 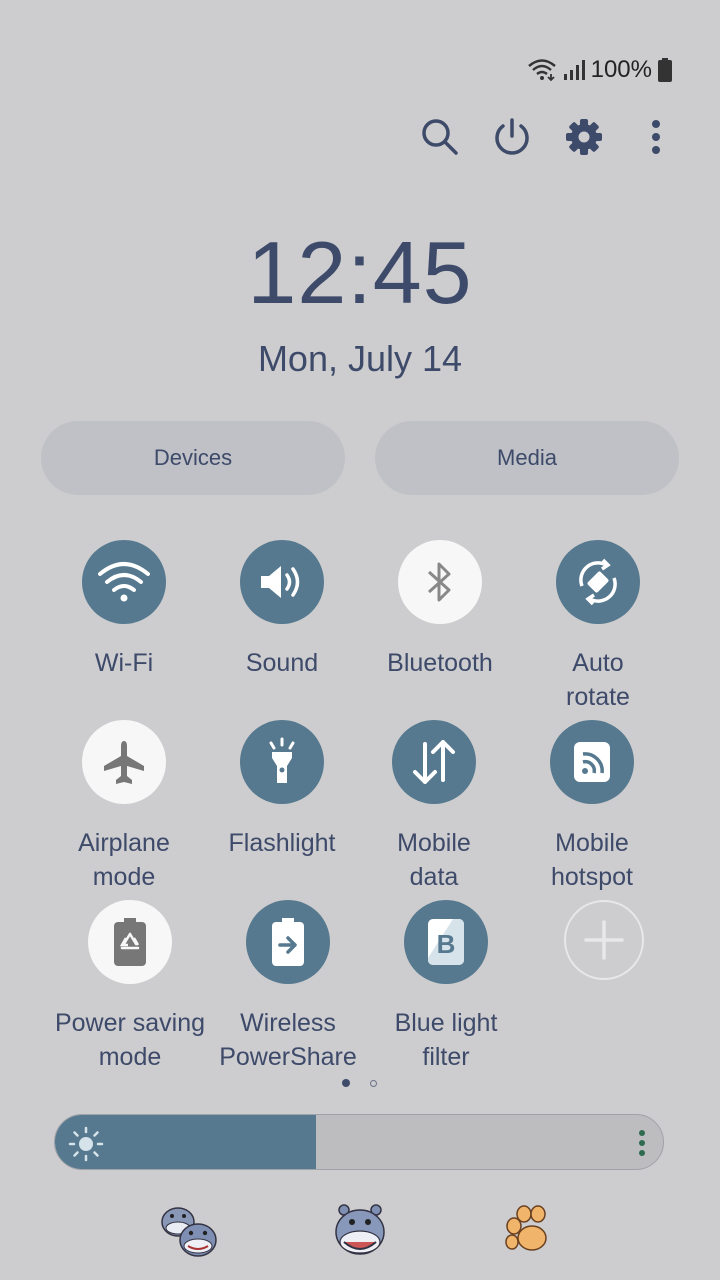 I want to click on add-tile-button, so click(x=604, y=940).